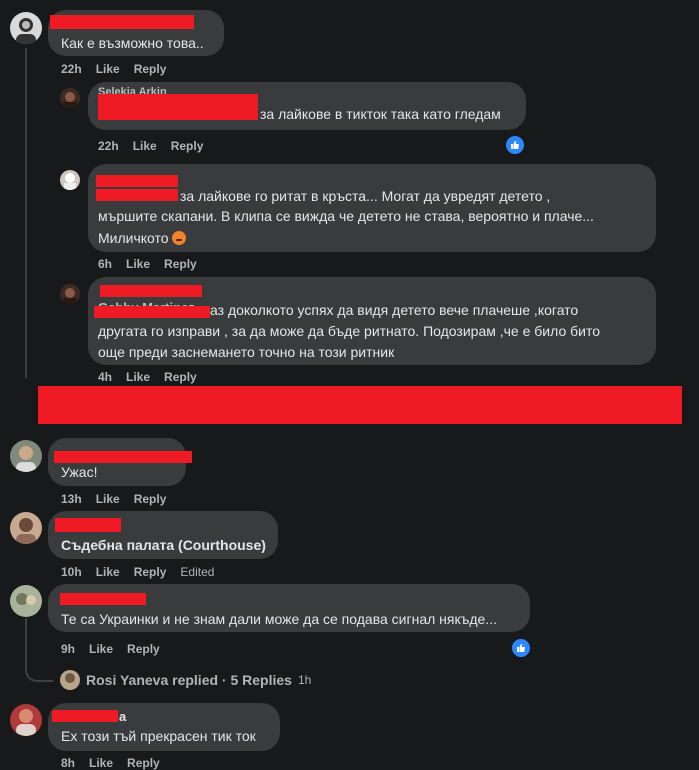 The image size is (699, 770). What do you see at coordinates (71, 499) in the screenshot?
I see `comment-time: 13h` at bounding box center [71, 499].